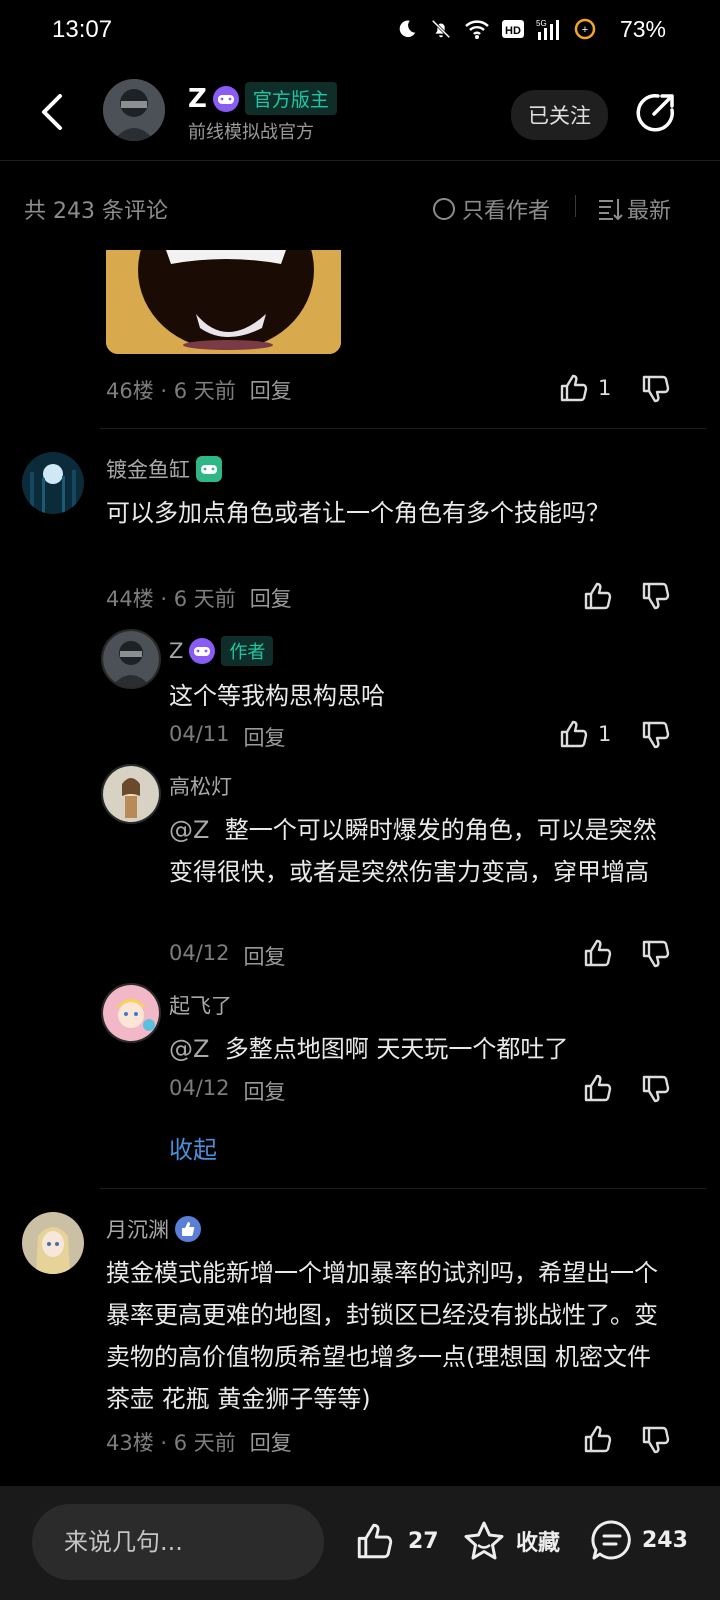 This screenshot has height=1600, width=720. What do you see at coordinates (148, 469) in the screenshot?
I see `username: 镀金鱼缸` at bounding box center [148, 469].